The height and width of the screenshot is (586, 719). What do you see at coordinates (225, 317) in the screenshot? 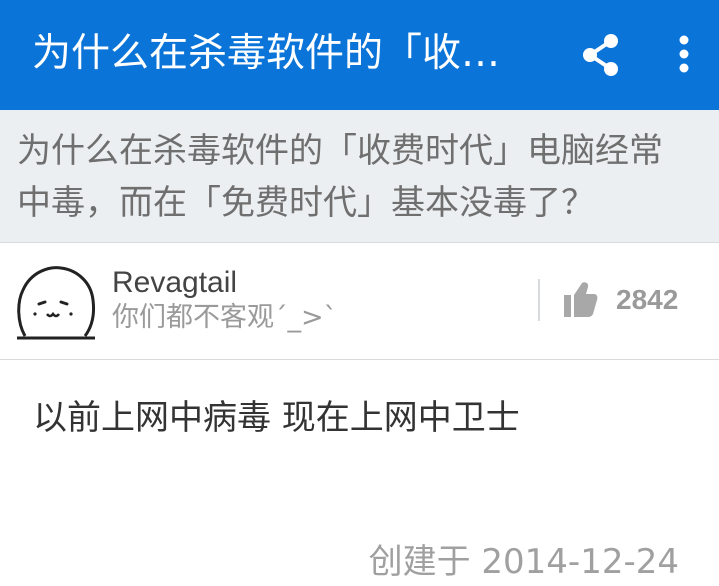
I see `author-bio: 你们都不客观´_>`` at bounding box center [225, 317].